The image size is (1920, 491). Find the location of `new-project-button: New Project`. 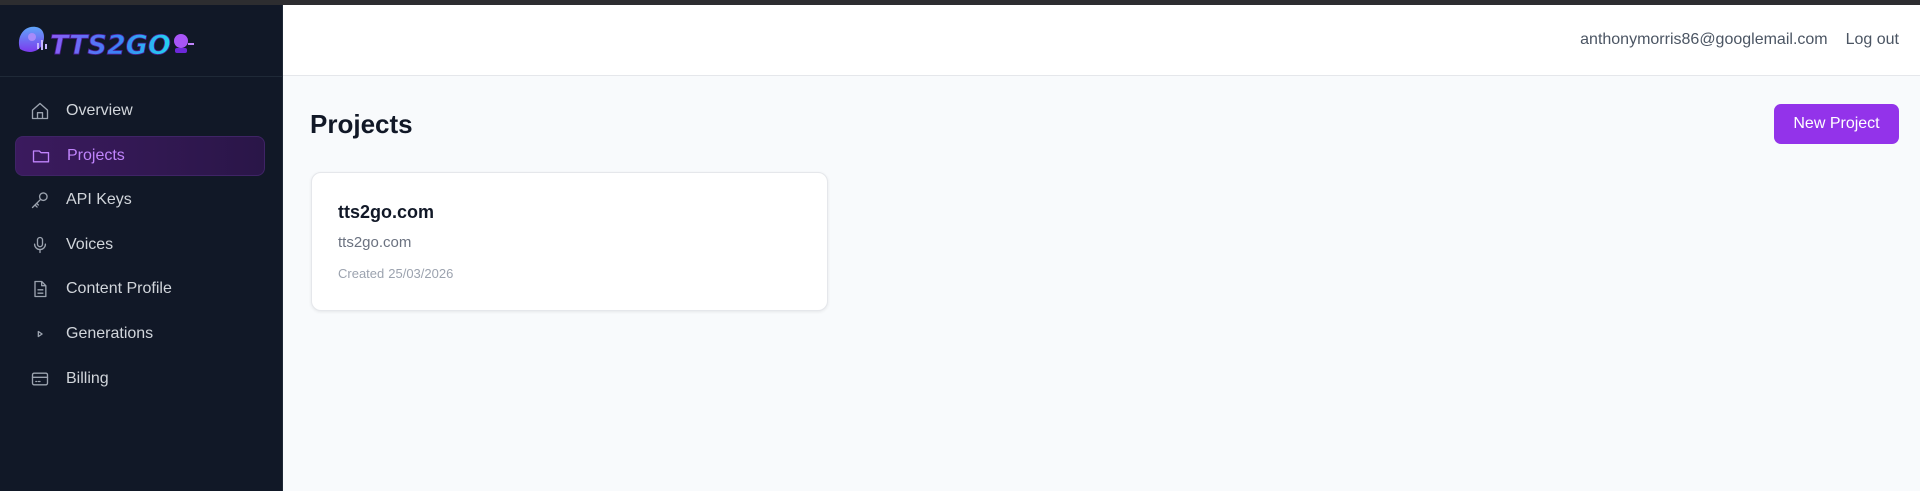

new-project-button: New Project is located at coordinates (1836, 124).